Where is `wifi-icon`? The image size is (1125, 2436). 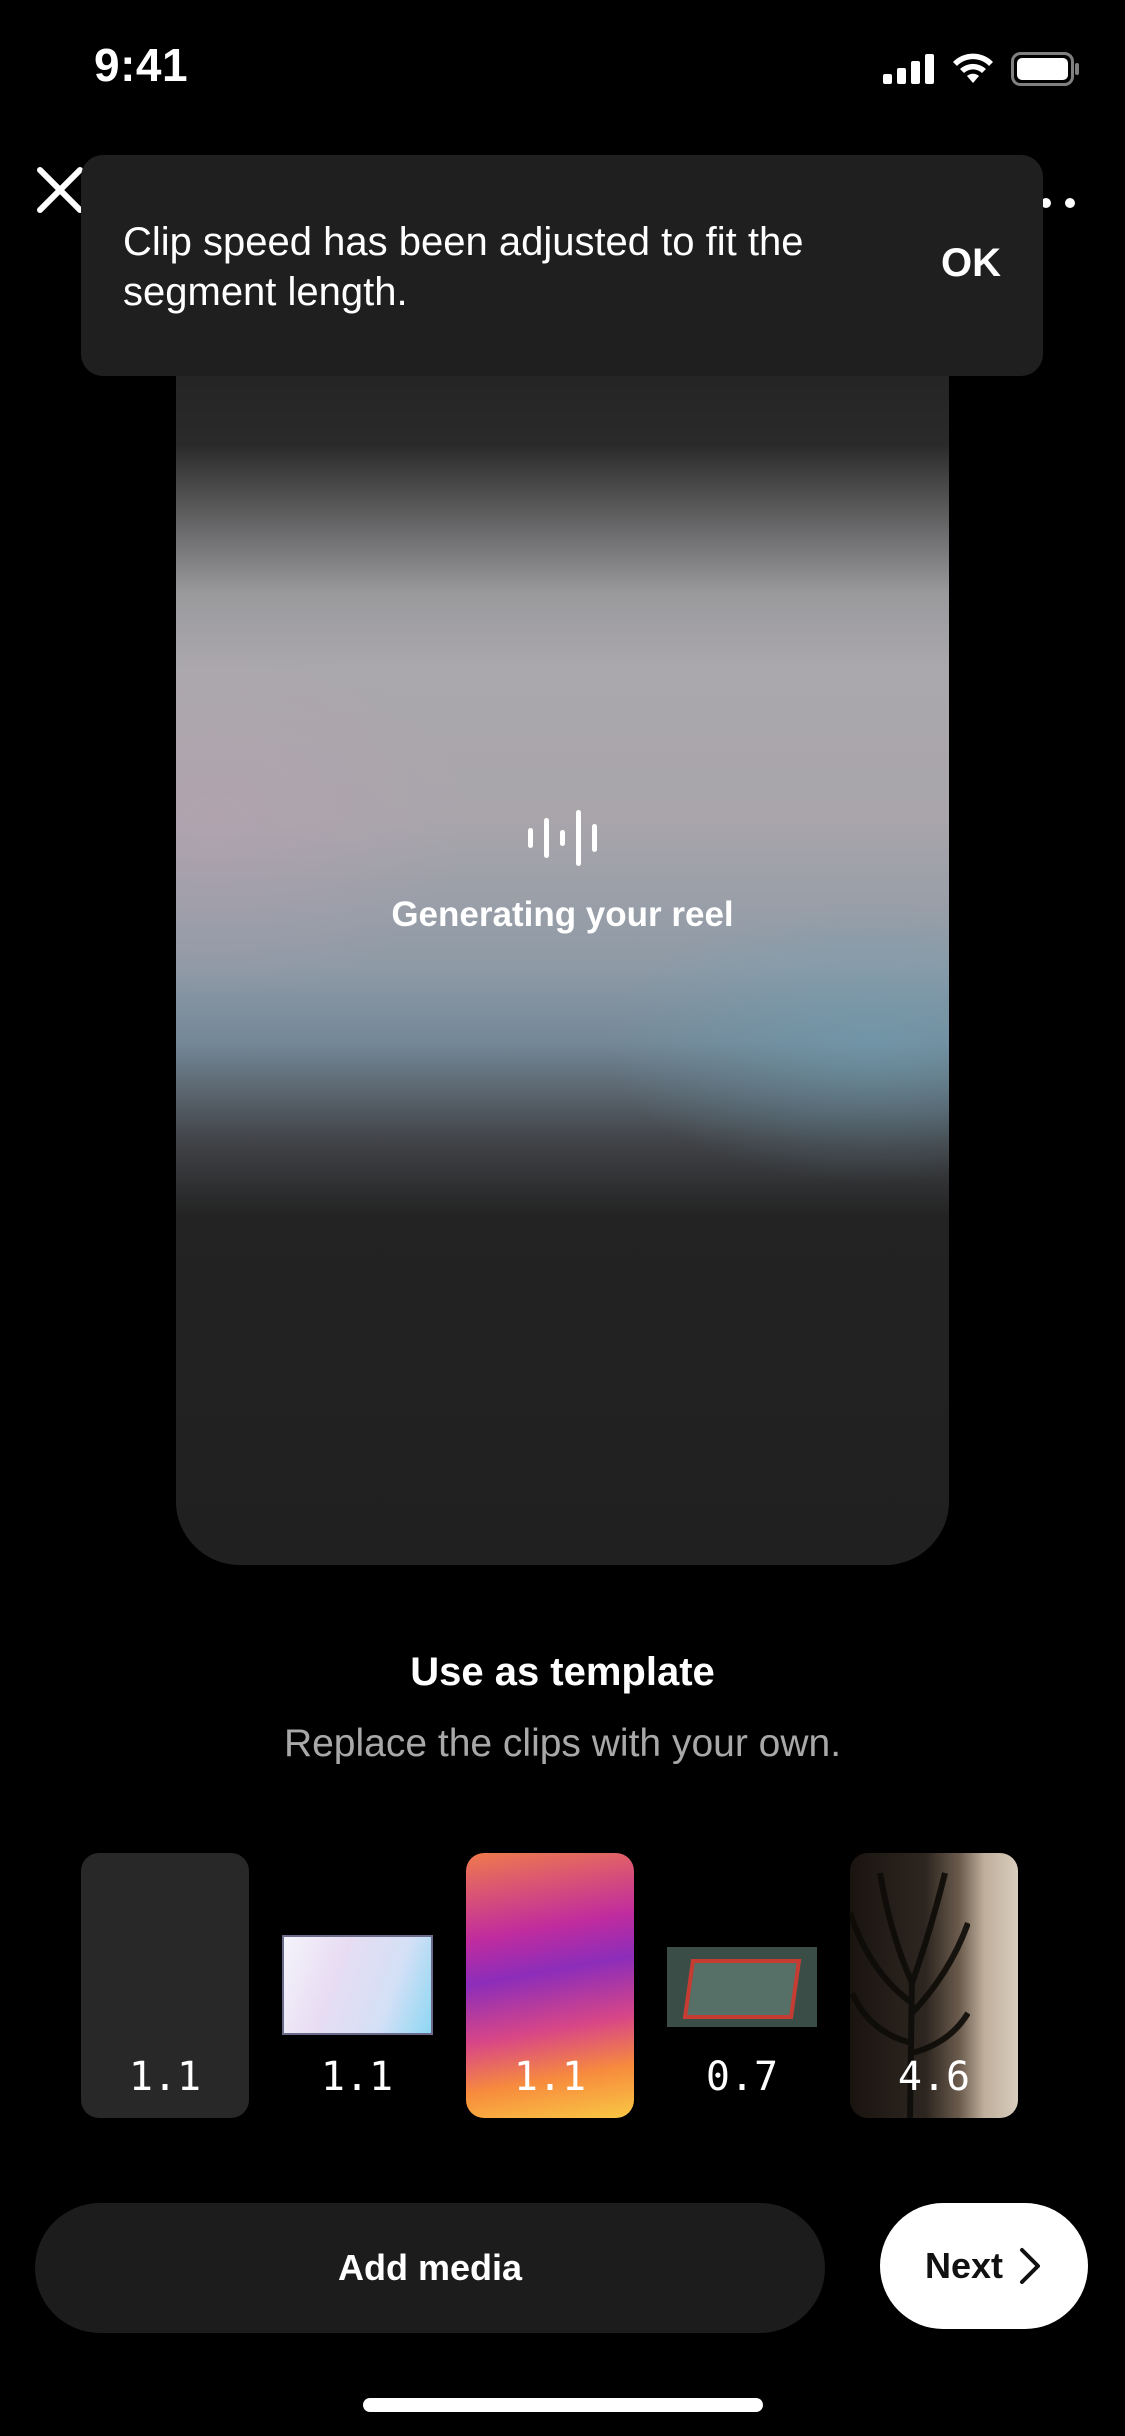
wifi-icon is located at coordinates (973, 68).